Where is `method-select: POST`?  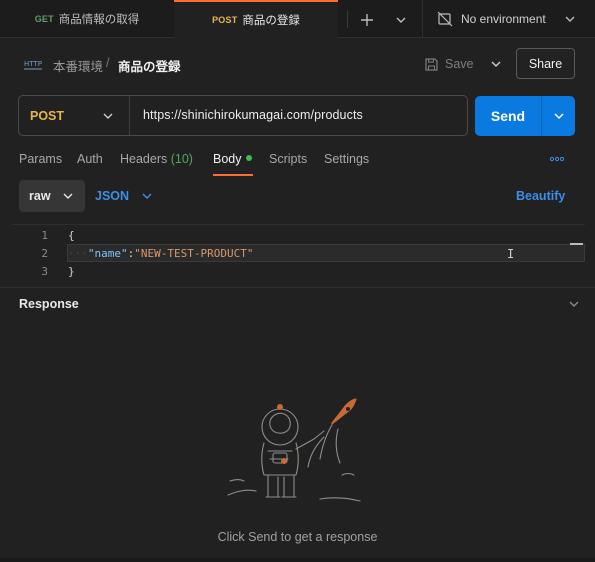 method-select: POST is located at coordinates (74, 115).